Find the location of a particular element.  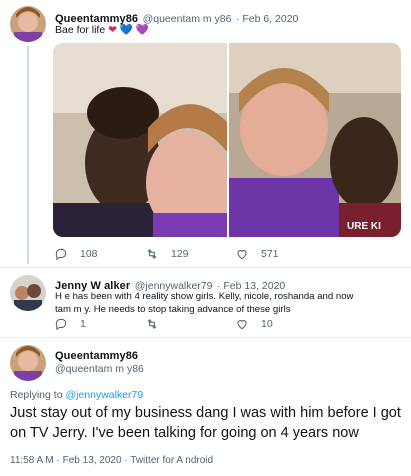

tweet1-retweet-count: 129 is located at coordinates (180, 254).